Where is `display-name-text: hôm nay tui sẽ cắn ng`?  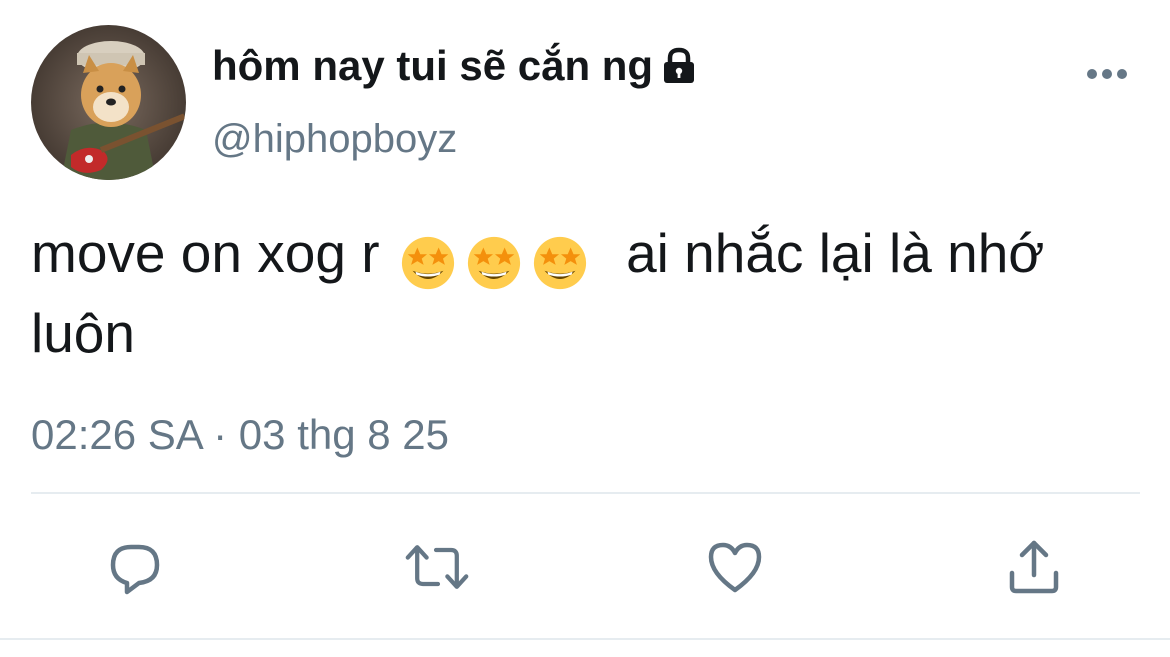 display-name-text: hôm nay tui sẽ cắn ng is located at coordinates (433, 65).